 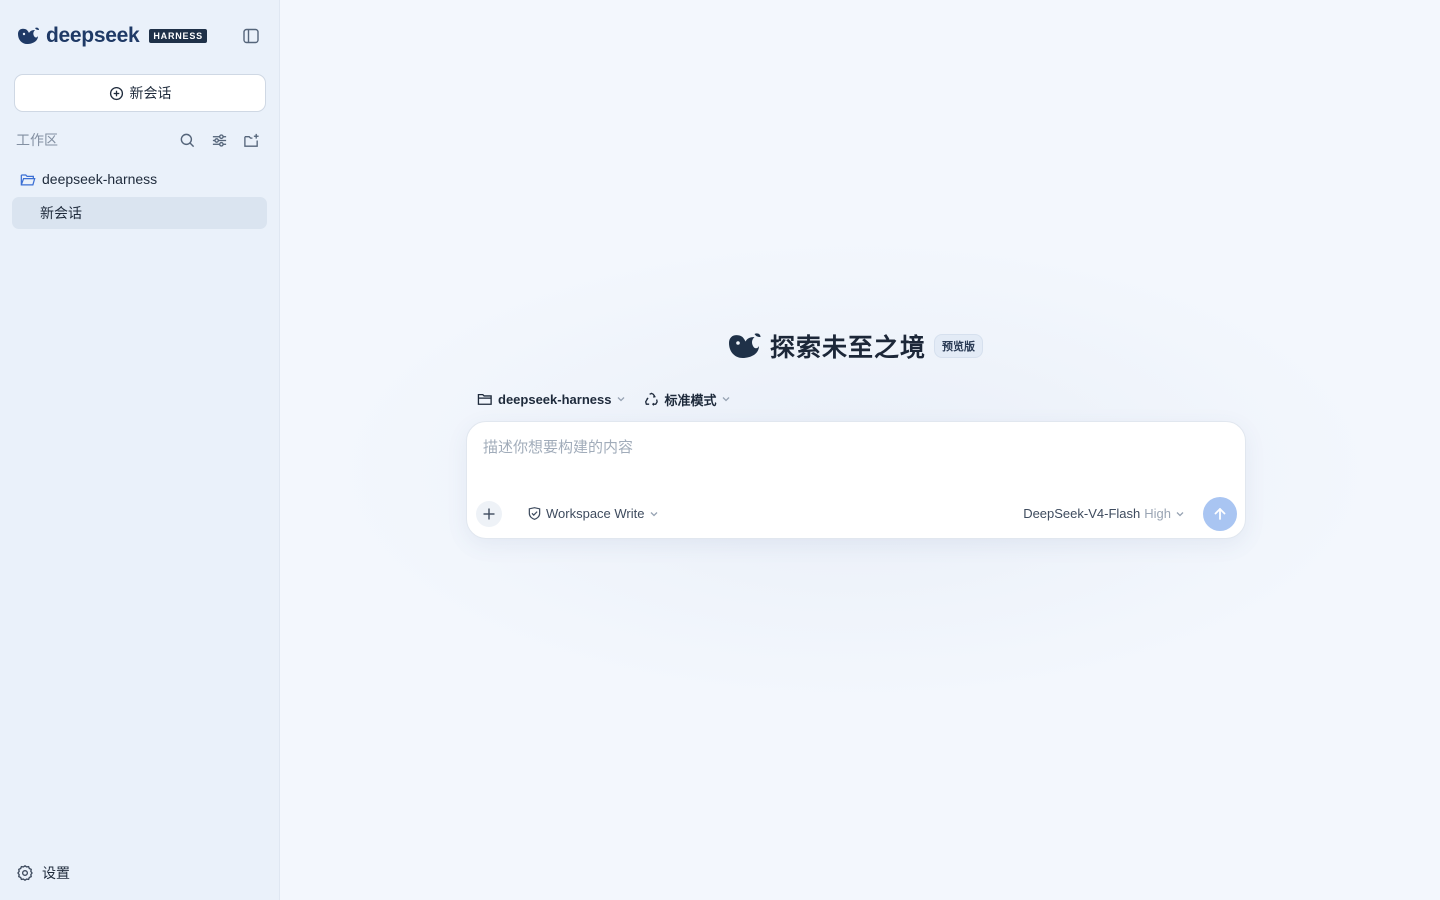 I want to click on brand-row: deepseek HARNESS, so click(x=139, y=36).